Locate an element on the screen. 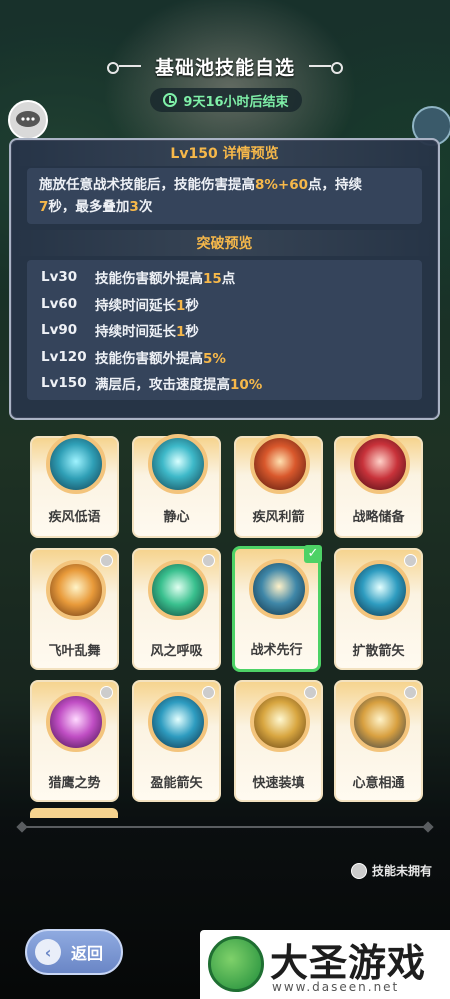  desc-text: 点，持续 is located at coordinates (335, 185).